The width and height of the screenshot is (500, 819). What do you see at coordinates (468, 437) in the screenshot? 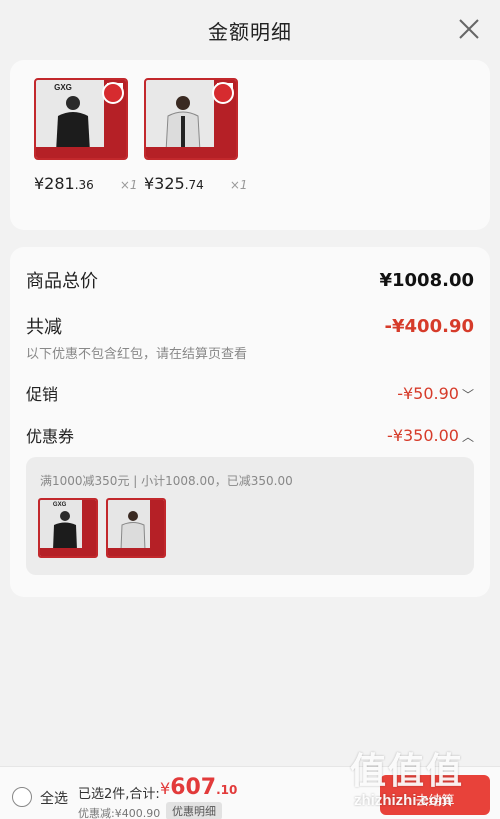
I see `chevron-up-icon: ︿` at bounding box center [468, 437].